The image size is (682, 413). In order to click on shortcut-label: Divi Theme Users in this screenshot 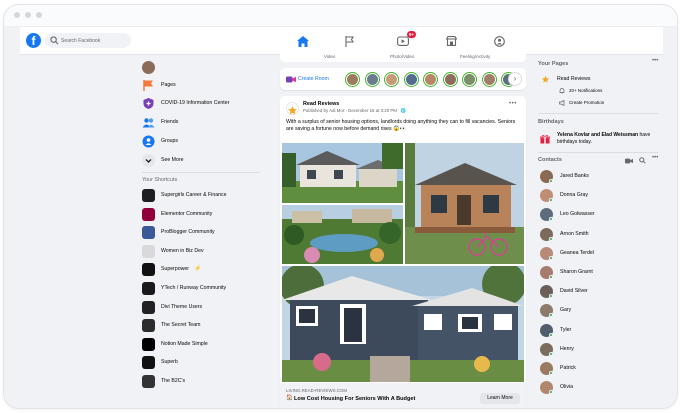, I will do `click(182, 306)`.